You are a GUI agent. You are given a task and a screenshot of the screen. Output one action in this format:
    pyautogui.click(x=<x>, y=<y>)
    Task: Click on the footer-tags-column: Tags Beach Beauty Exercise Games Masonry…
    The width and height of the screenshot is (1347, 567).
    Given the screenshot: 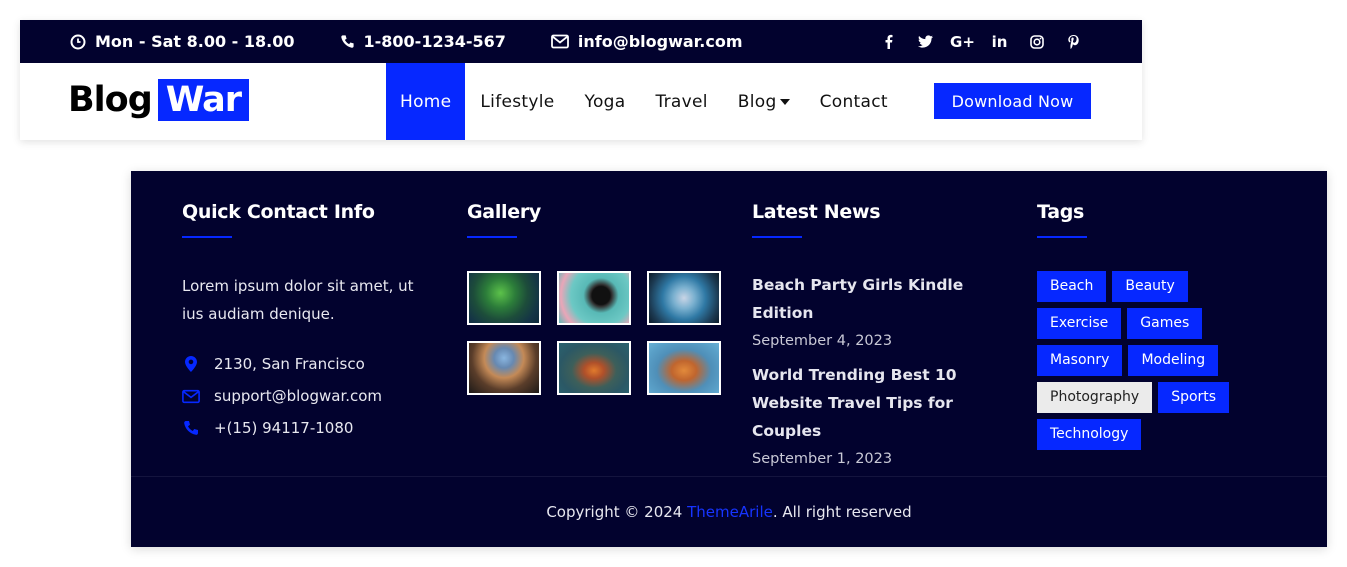 What is the action you would take?
    pyautogui.click(x=1157, y=325)
    